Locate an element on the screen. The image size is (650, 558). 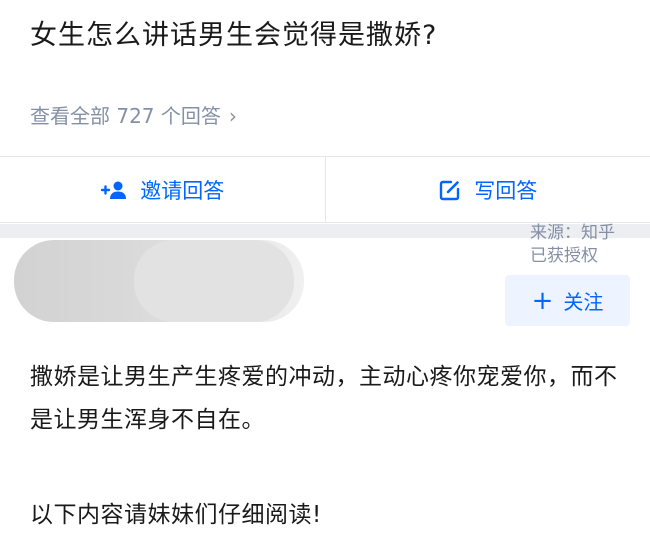
authorized-line: 已获授权 is located at coordinates (564, 256).